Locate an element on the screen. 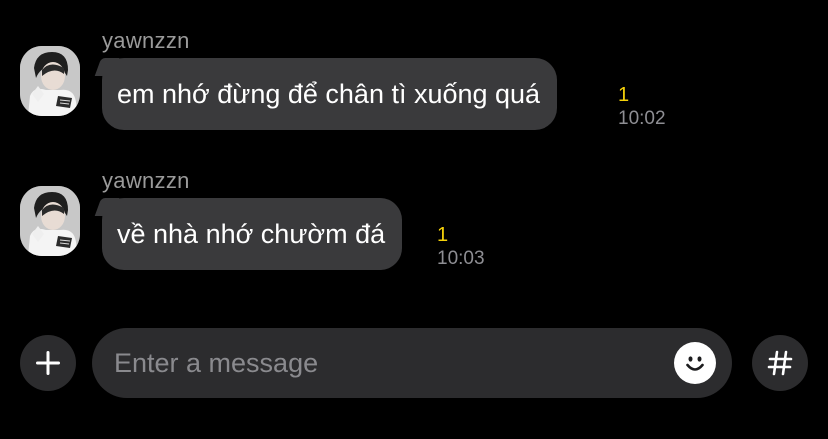  hashtag-button is located at coordinates (780, 363).